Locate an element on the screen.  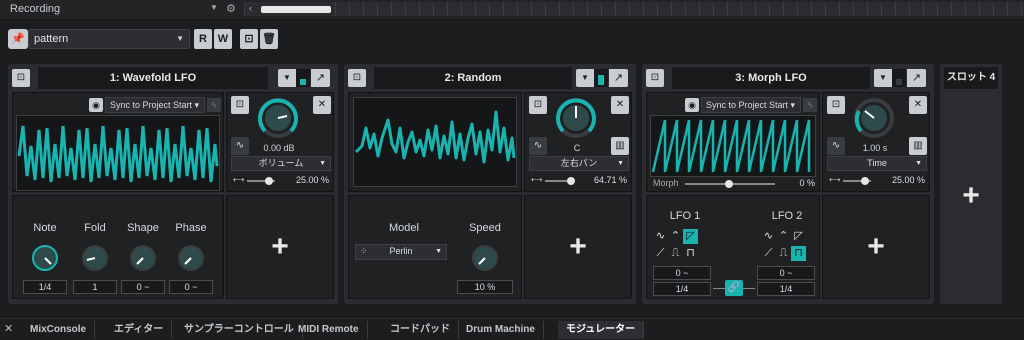
saw-waveform is located at coordinates (731, 146).